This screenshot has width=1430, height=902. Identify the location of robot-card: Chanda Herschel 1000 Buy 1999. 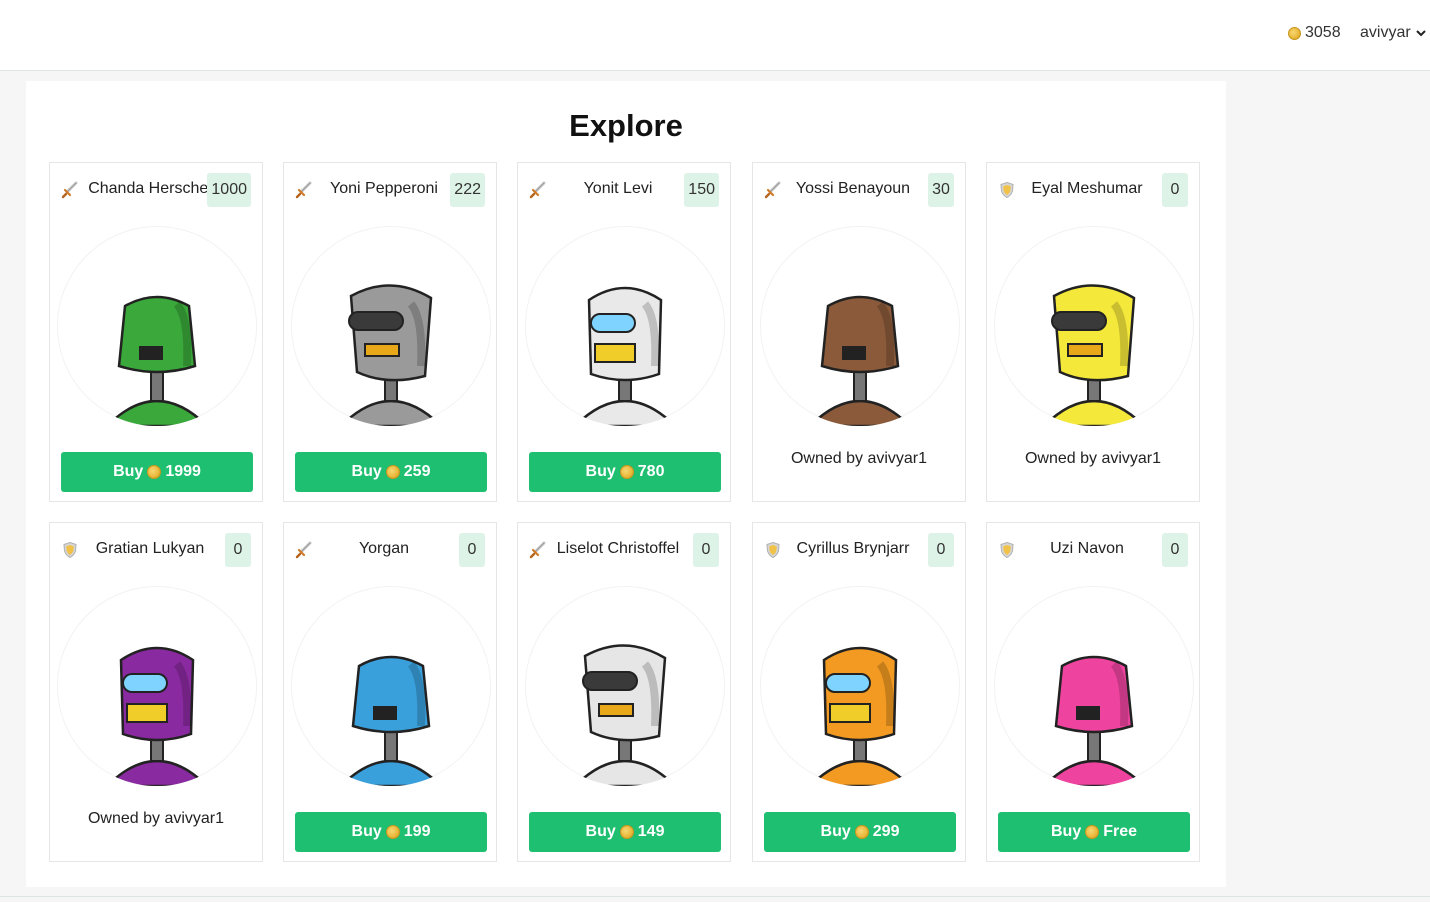
(156, 332).